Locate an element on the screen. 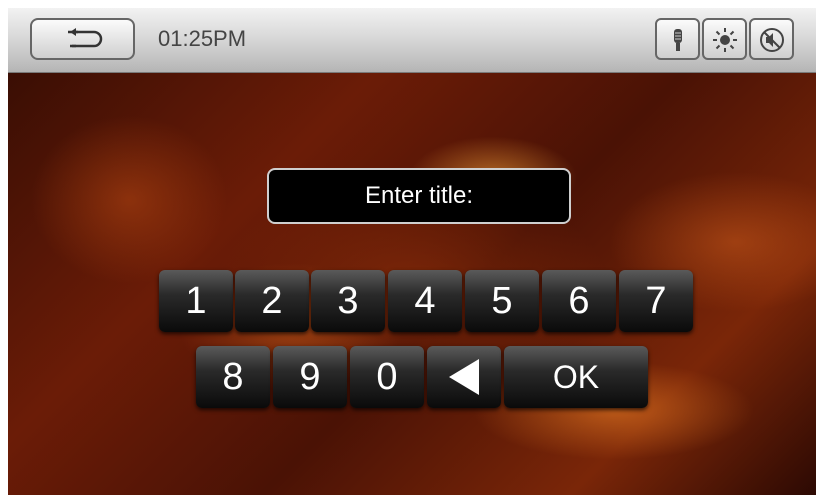 The width and height of the screenshot is (816, 495). left-triangle-icon is located at coordinates (464, 377).